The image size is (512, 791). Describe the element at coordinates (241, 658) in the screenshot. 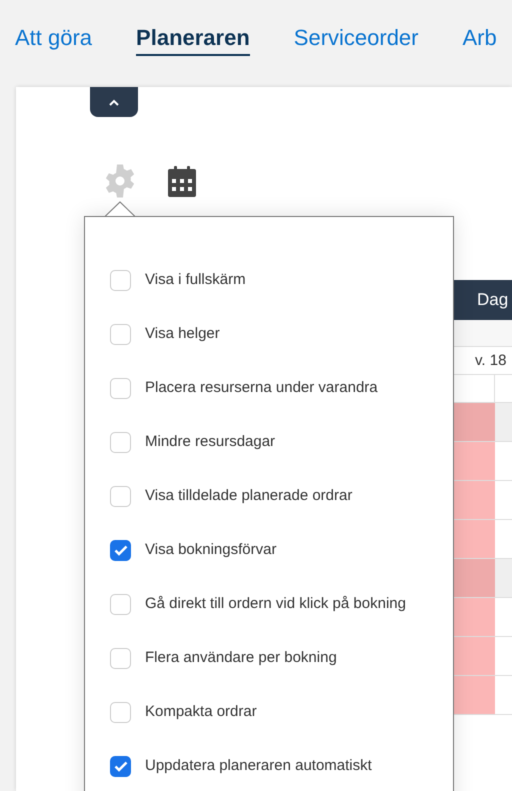

I see `setting-label: Flera användare per bokning` at that location.